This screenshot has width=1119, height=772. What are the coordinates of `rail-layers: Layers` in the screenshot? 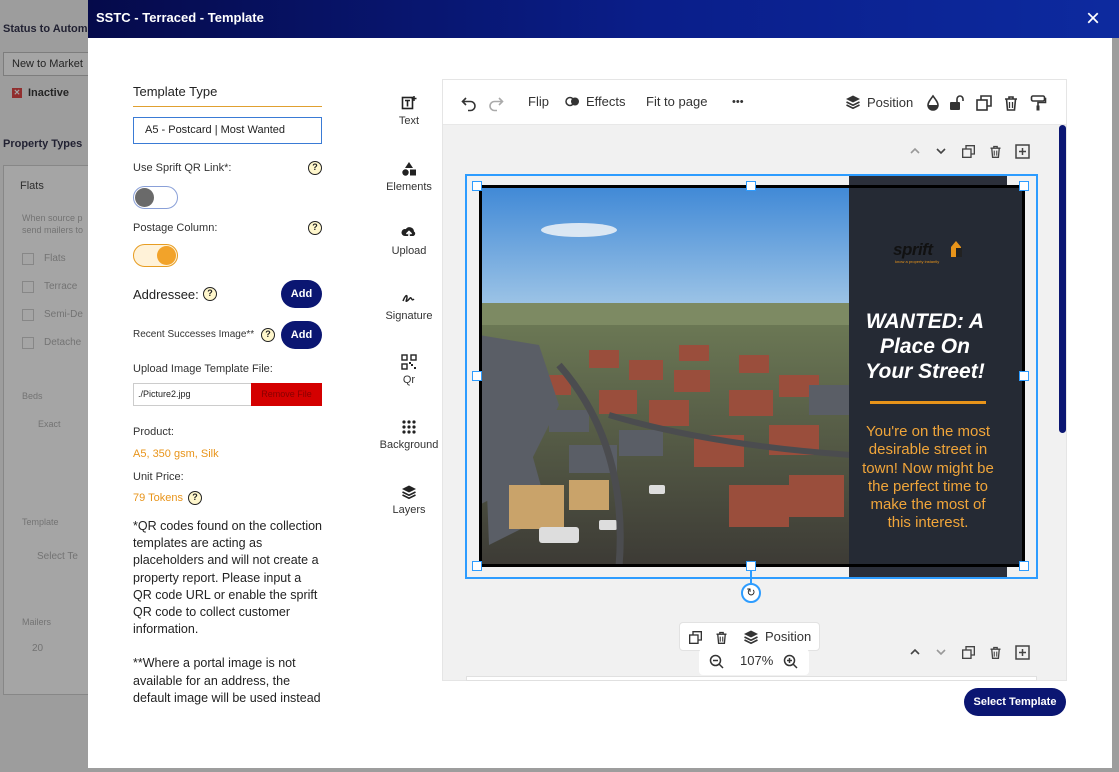 It's located at (409, 500).